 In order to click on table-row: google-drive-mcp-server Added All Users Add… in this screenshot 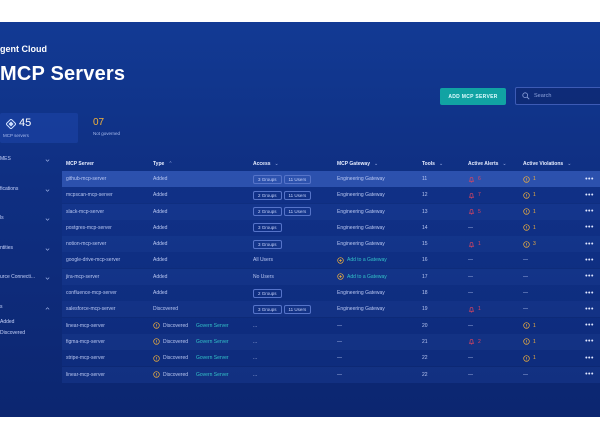, I will do `click(331, 260)`.